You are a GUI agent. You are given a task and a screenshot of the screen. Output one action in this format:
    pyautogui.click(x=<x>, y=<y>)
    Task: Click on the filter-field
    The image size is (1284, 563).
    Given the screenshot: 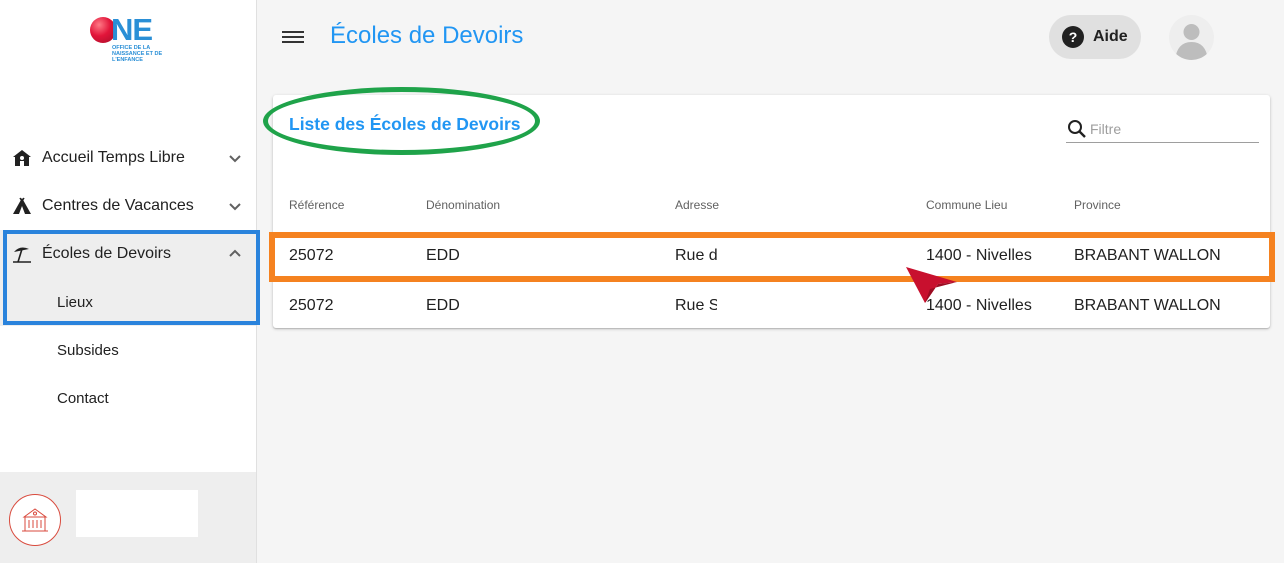 What is the action you would take?
    pyautogui.click(x=1162, y=129)
    